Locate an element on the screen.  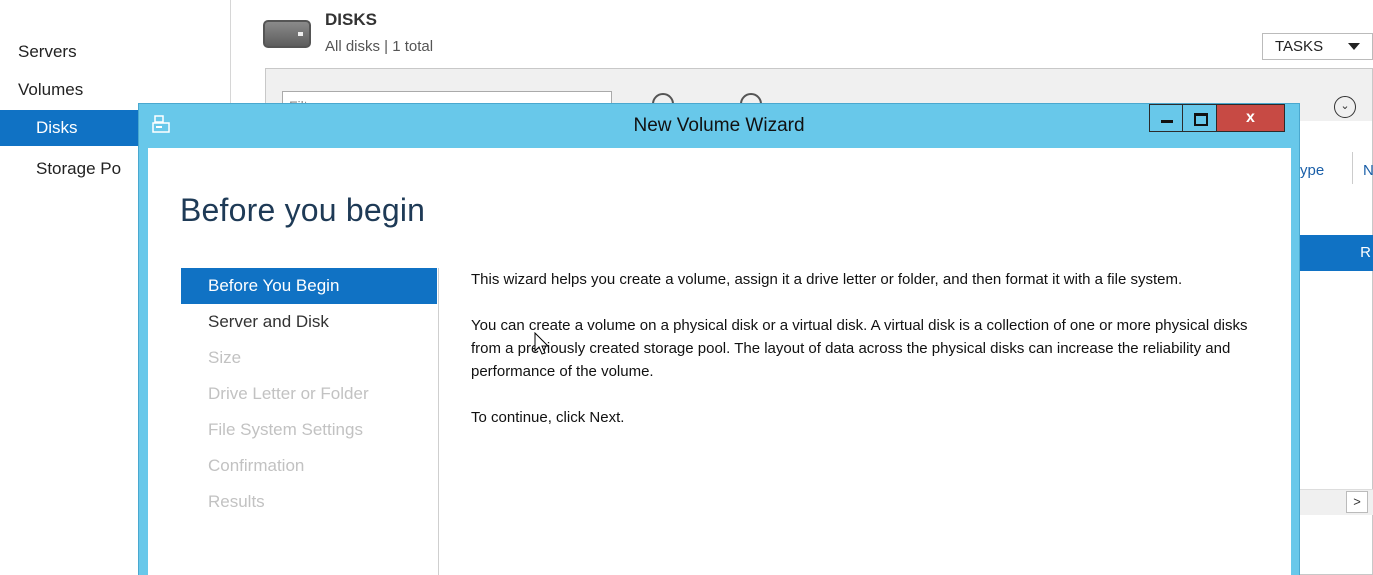
disks-section-subtitle: All disks | 1 total is located at coordinates (379, 46).